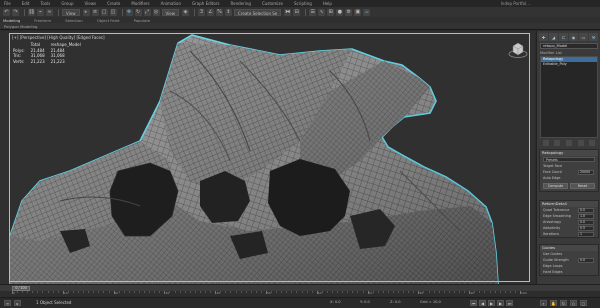 The height and width of the screenshot is (308, 600). What do you see at coordinates (91, 3) in the screenshot?
I see `menu-item-views: Views` at bounding box center [91, 3].